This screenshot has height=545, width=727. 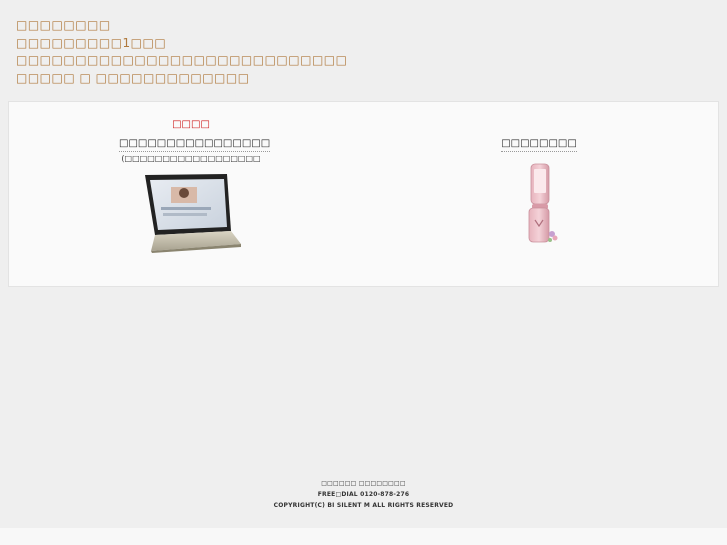 I want to click on footer-freedial: FREE□DIAL 0120-878-276, so click(x=363, y=494).